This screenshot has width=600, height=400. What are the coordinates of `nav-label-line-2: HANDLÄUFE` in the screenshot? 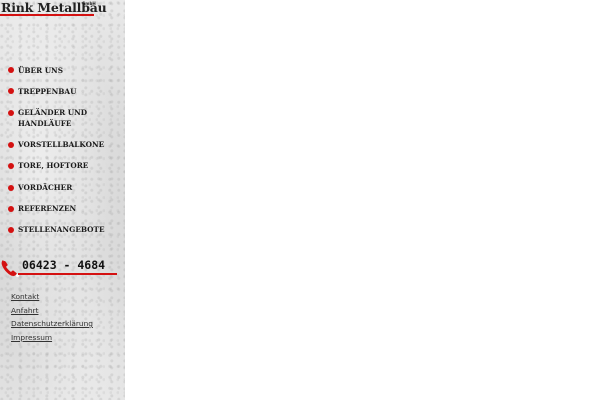 It's located at (45, 123).